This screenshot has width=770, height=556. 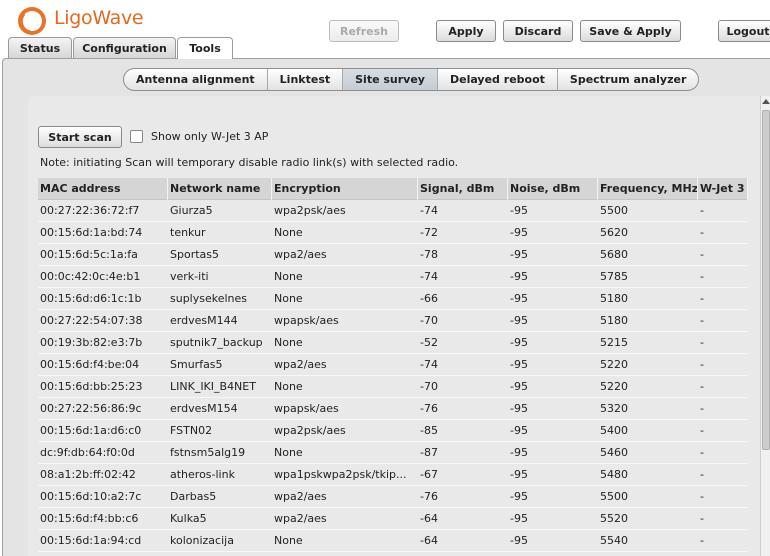 I want to click on cell-network-name: erdvesM154, so click(x=204, y=408).